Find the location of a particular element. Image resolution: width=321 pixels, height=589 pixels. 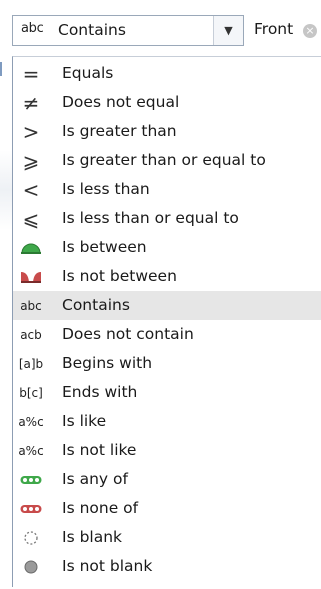

condition-combobox: abc Contains ▼ is located at coordinates (128, 30).